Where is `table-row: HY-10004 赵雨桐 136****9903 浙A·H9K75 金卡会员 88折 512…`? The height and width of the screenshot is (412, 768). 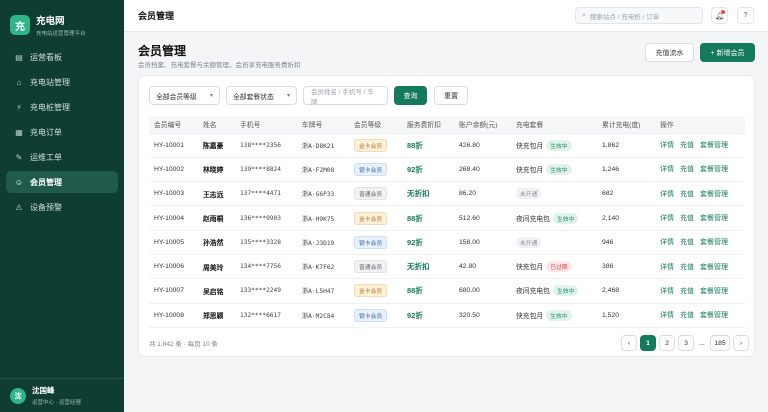 table-row: HY-10004 赵雨桐 136****9903 浙A·H9K75 金卡会员 88折 512… is located at coordinates (447, 218).